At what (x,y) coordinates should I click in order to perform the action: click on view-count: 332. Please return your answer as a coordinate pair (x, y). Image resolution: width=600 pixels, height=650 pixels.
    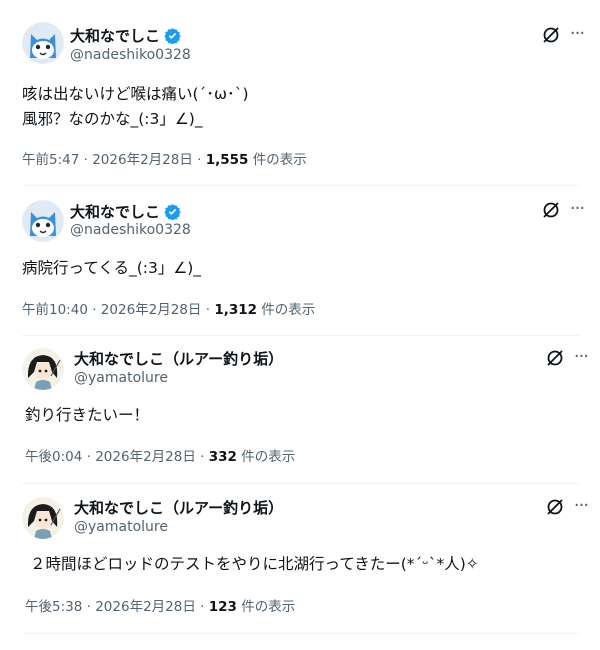
    Looking at the image, I should click on (222, 457).